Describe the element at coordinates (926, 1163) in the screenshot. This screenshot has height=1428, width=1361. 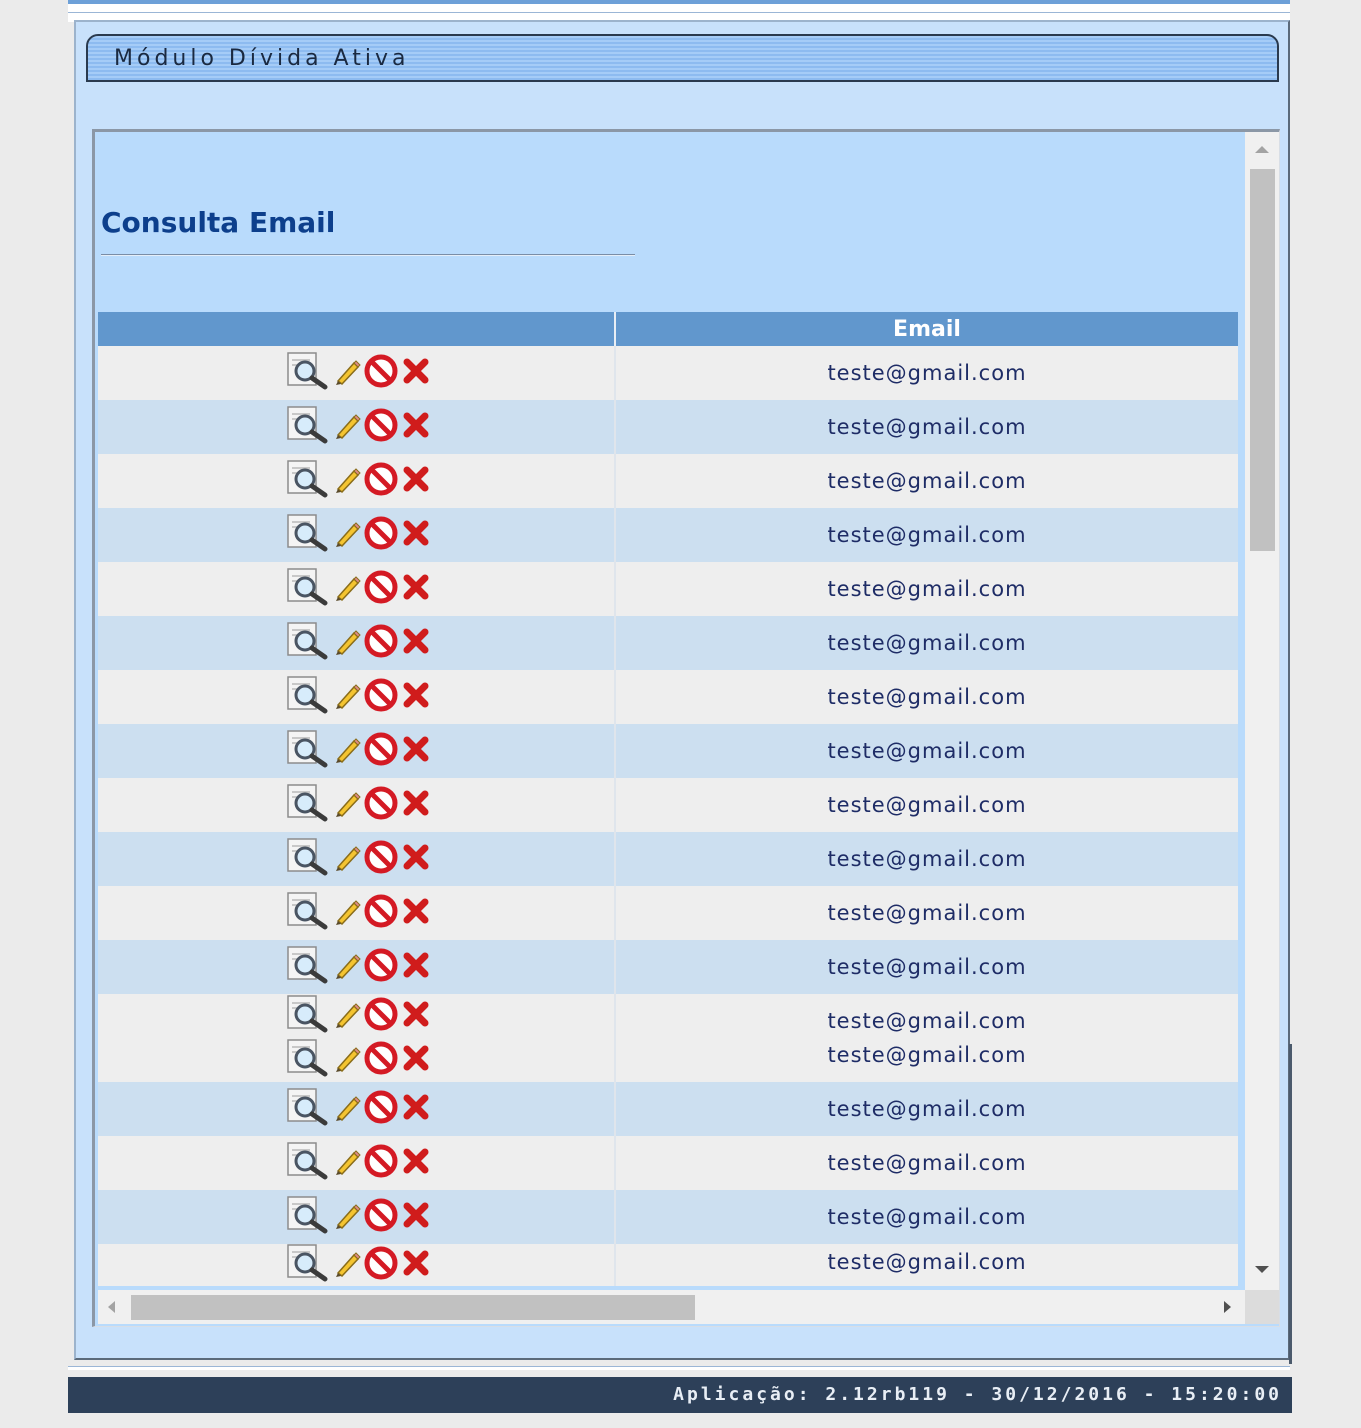
I see `email-cell: teste@gmail.com` at that location.